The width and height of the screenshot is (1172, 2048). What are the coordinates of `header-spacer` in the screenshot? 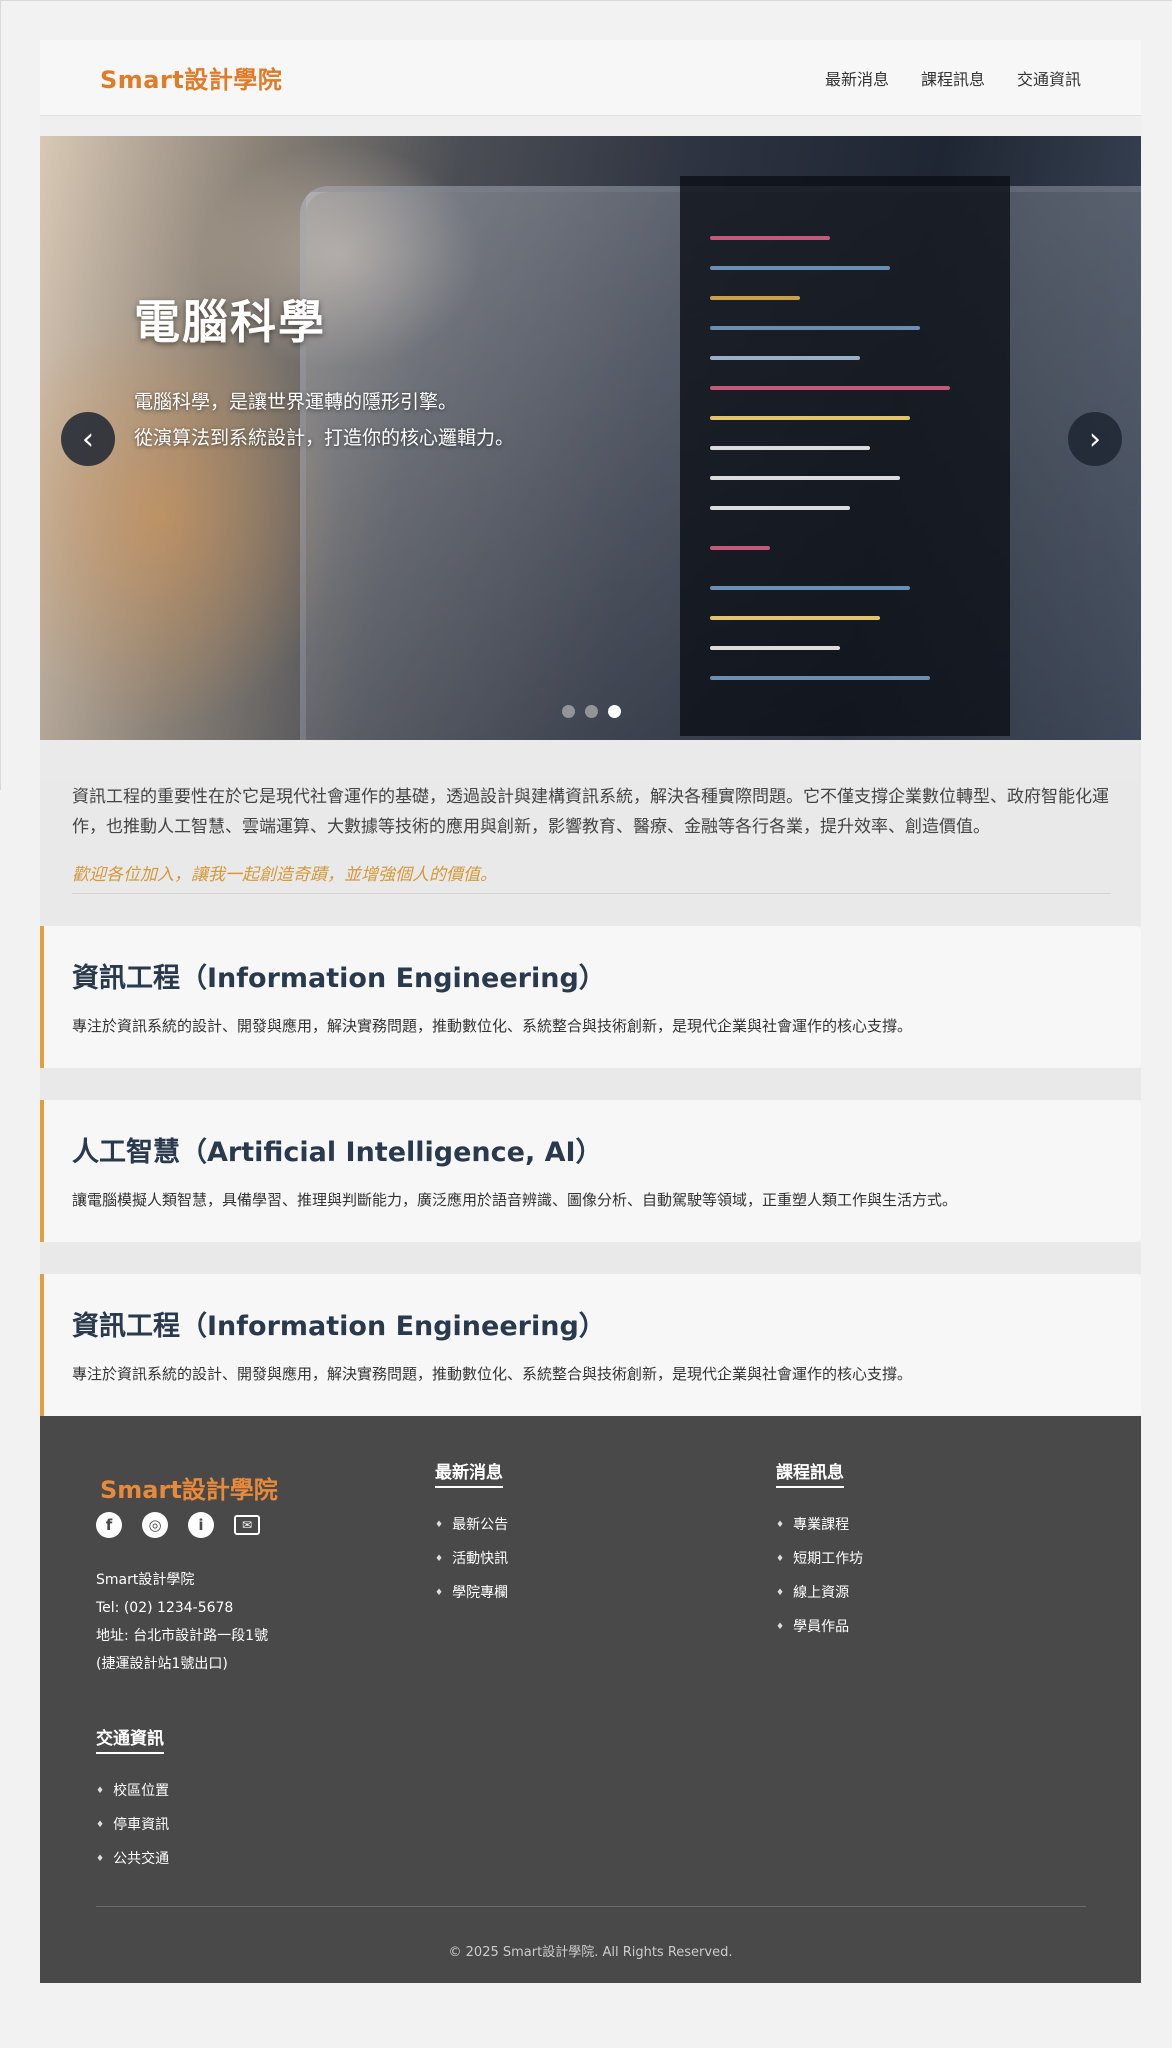 It's located at (590, 126).